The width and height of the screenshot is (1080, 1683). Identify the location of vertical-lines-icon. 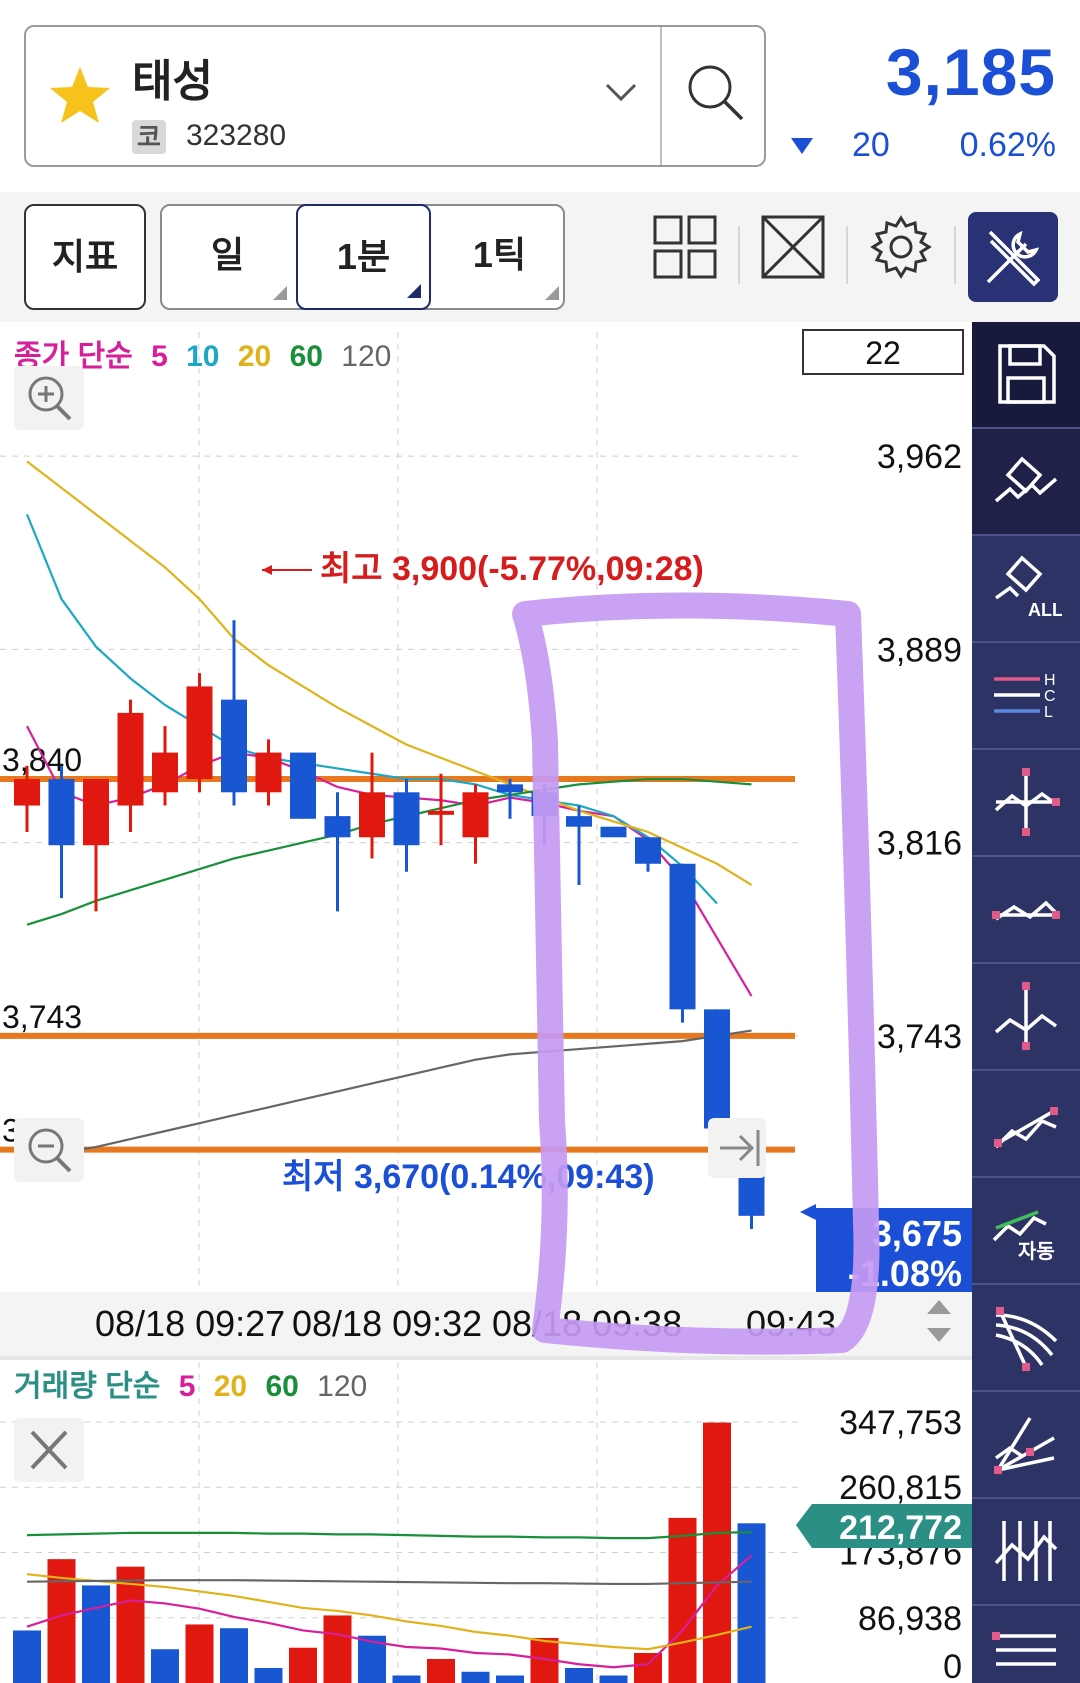
(1026, 1551).